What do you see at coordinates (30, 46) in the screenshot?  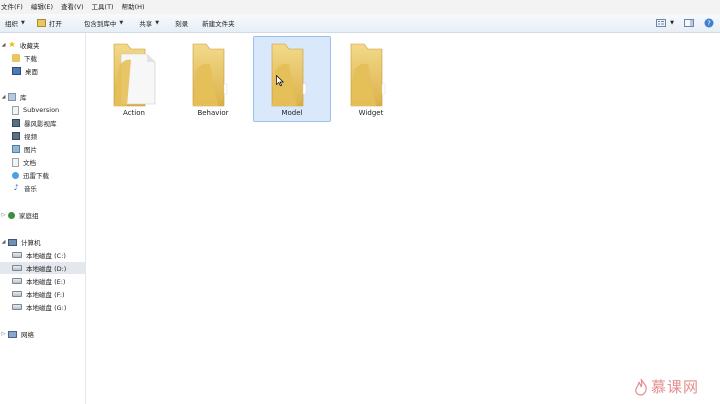 I see `nav-favorites-label: 收藏夹` at bounding box center [30, 46].